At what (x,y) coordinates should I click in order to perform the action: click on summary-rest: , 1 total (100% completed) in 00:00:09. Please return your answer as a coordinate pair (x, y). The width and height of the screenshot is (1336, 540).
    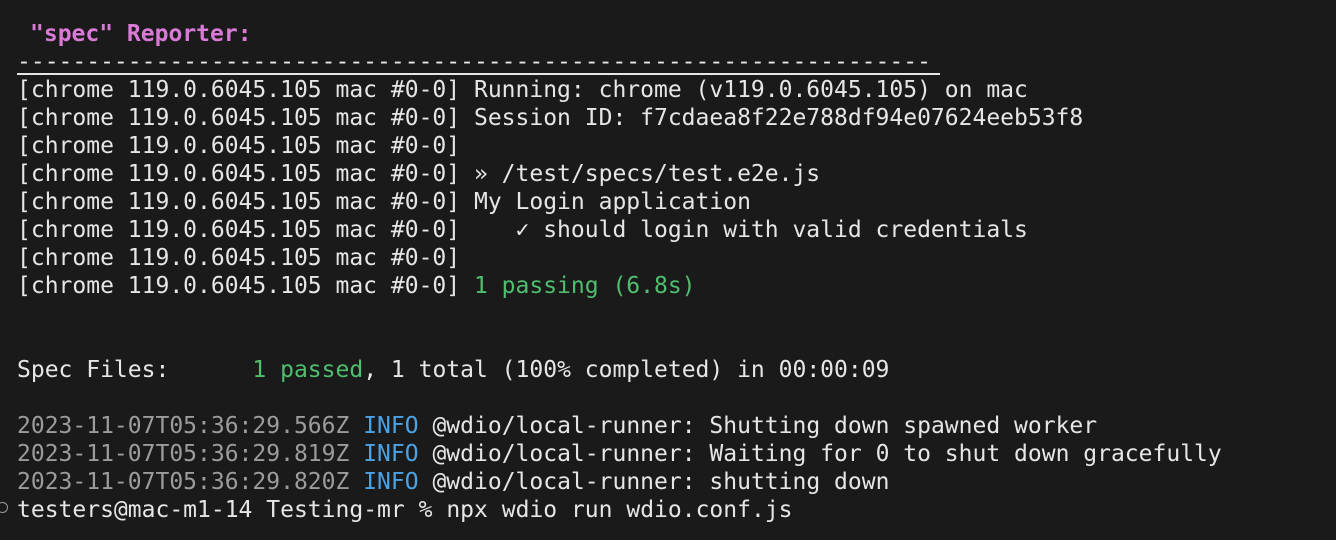
    Looking at the image, I should click on (626, 370).